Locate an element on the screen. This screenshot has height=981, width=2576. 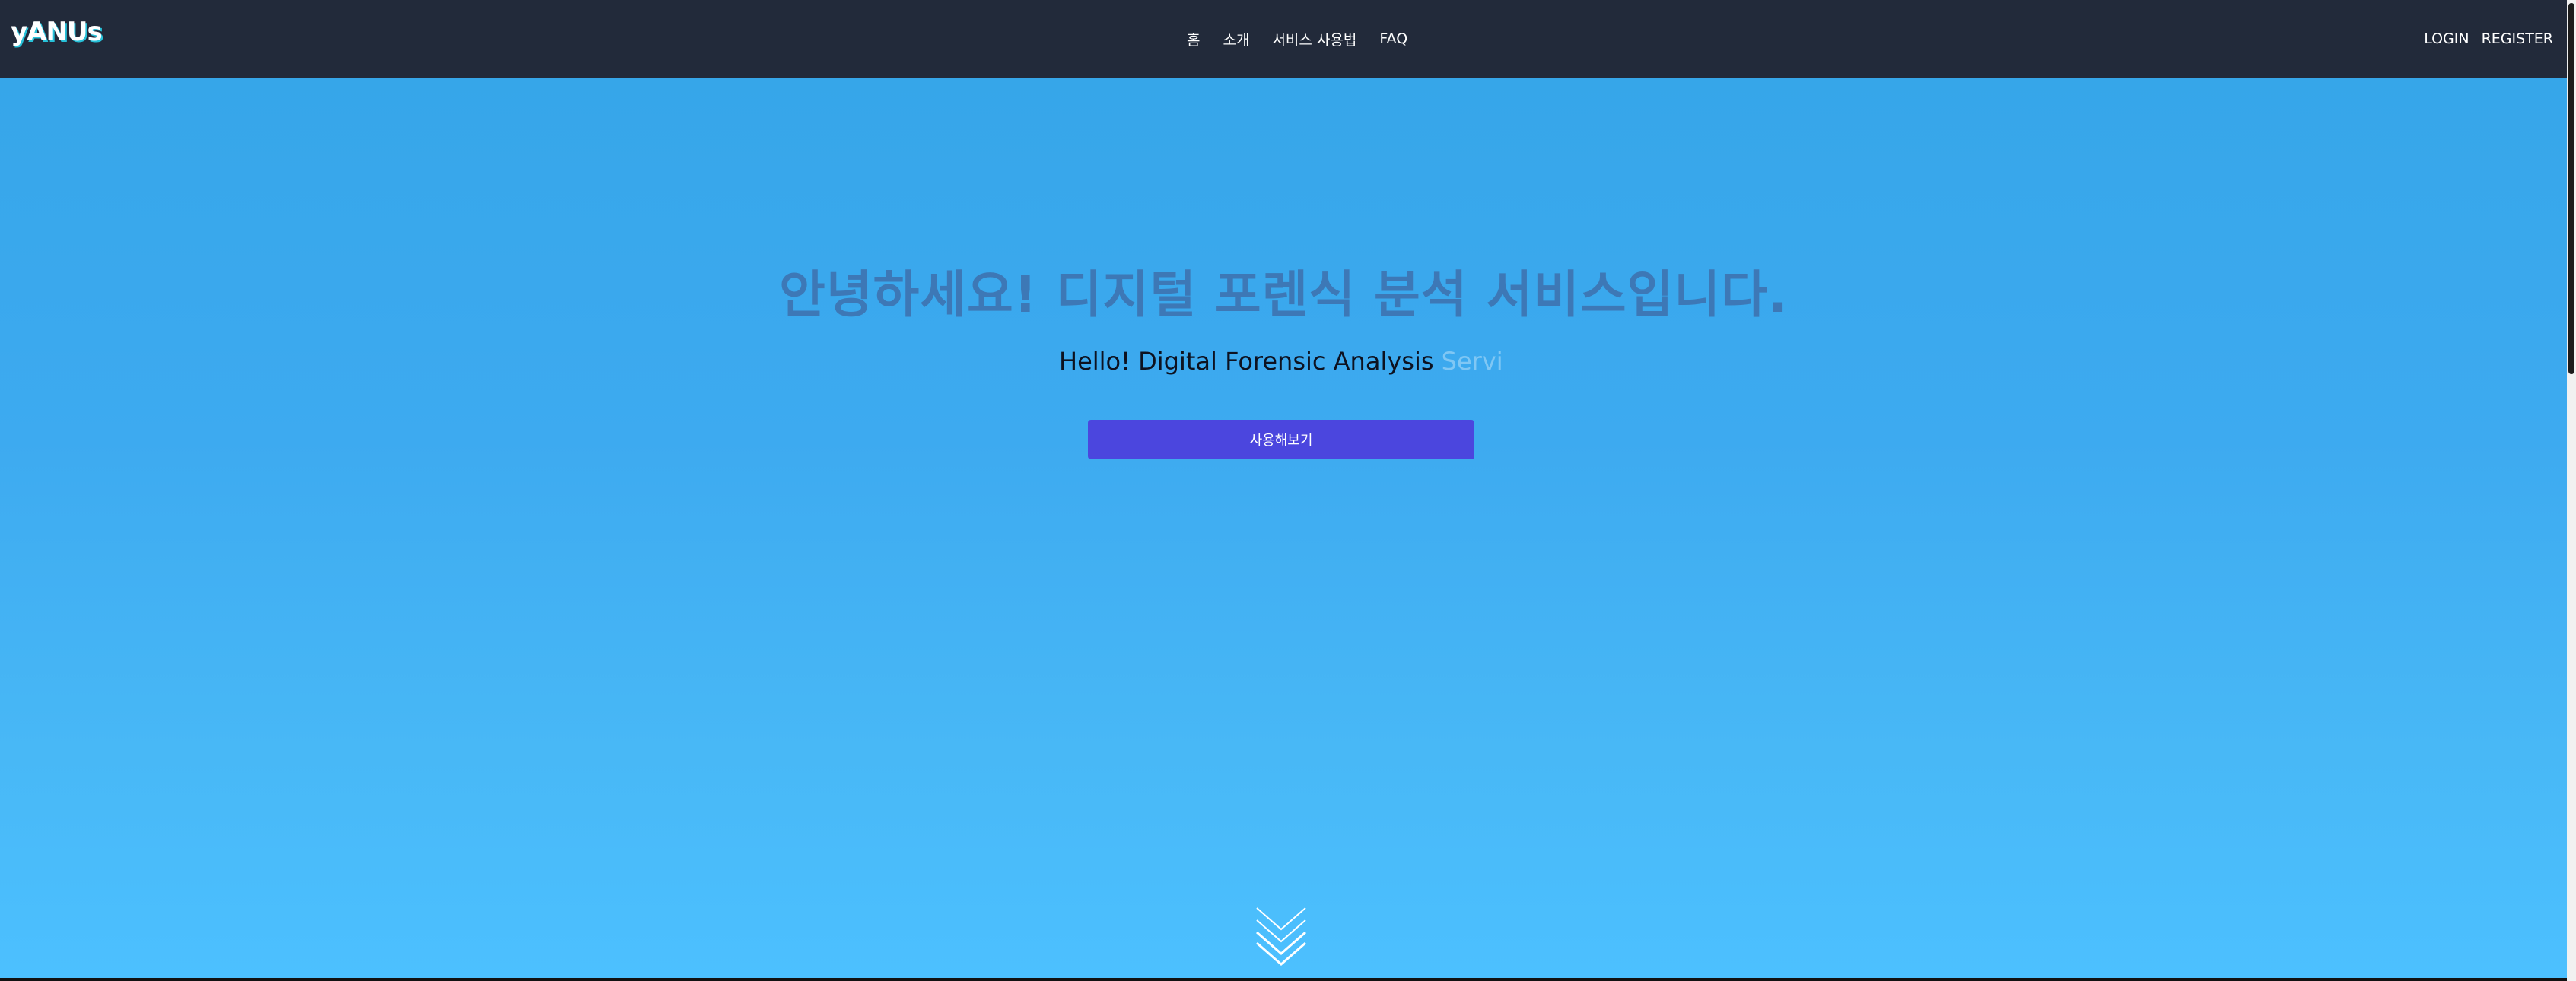
auth-nav: LOGIN REGISTER is located at coordinates (2488, 39).